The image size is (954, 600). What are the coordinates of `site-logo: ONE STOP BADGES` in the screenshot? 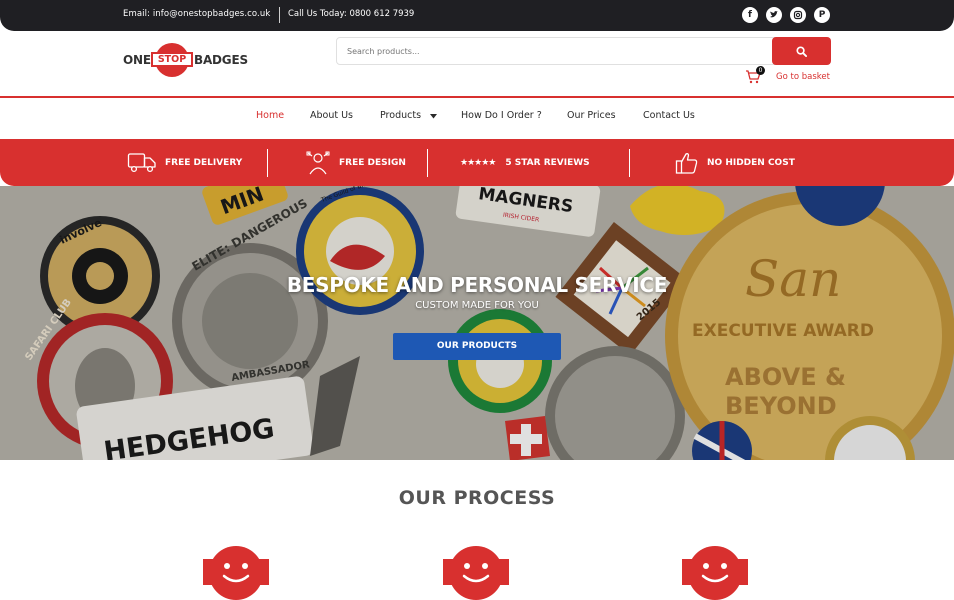 It's located at (185, 60).